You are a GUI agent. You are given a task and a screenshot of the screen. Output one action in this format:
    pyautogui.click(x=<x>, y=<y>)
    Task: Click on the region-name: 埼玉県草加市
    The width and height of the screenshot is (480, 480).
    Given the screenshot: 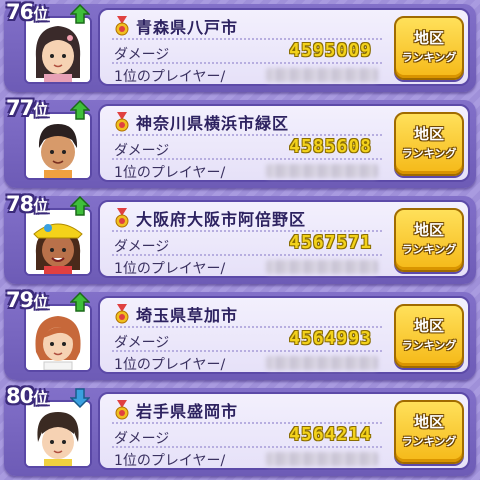 What is the action you would take?
    pyautogui.click(x=187, y=315)
    